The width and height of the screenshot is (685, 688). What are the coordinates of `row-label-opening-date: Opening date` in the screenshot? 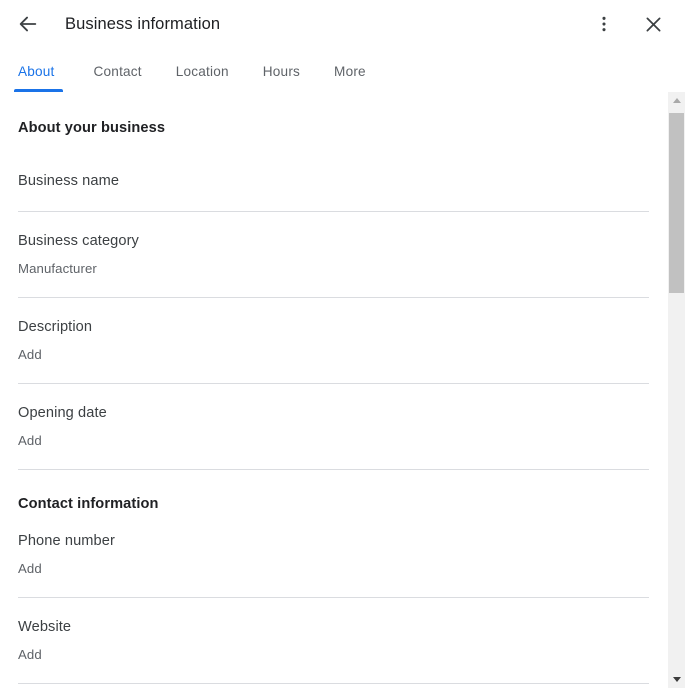 It's located at (62, 413).